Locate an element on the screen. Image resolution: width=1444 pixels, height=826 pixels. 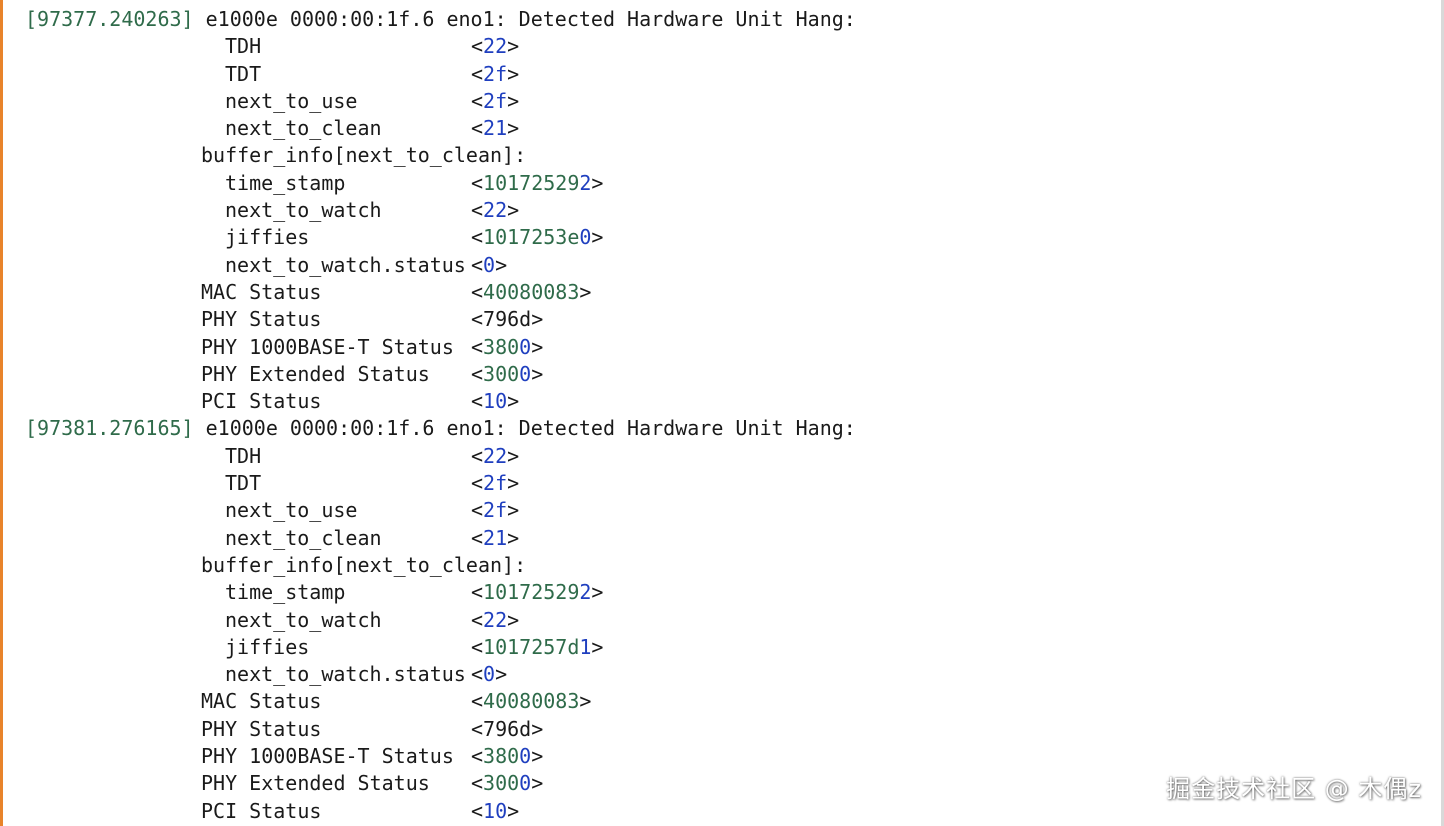
value-digits: 796d is located at coordinates (507, 728).